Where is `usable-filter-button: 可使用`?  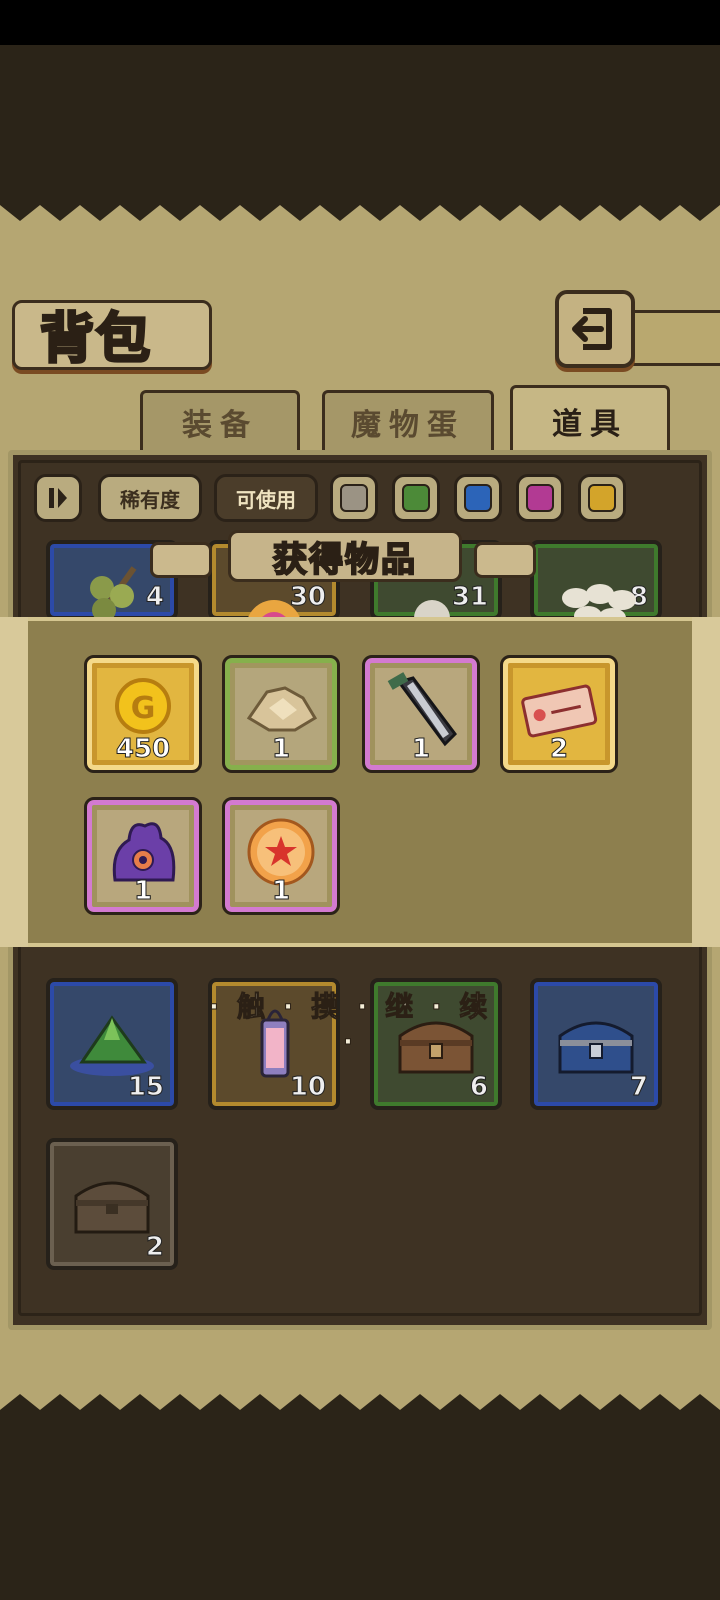 usable-filter-button: 可使用 is located at coordinates (266, 498).